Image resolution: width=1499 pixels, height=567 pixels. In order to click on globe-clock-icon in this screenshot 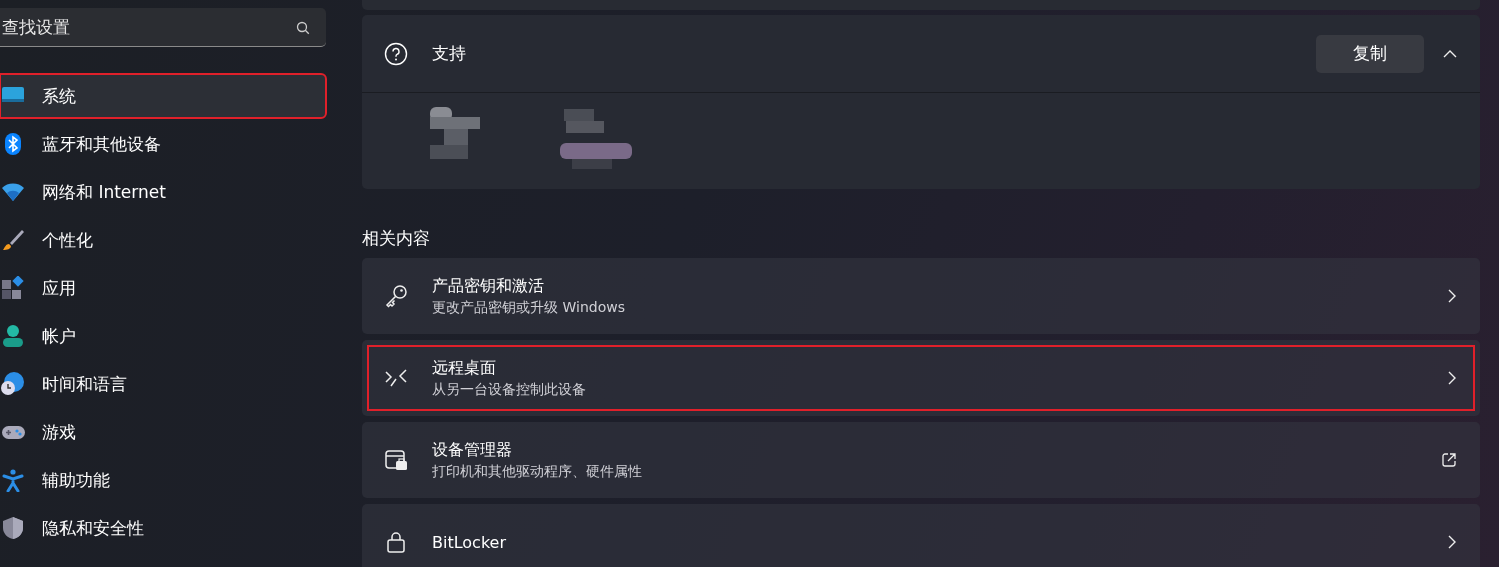, I will do `click(13, 384)`.